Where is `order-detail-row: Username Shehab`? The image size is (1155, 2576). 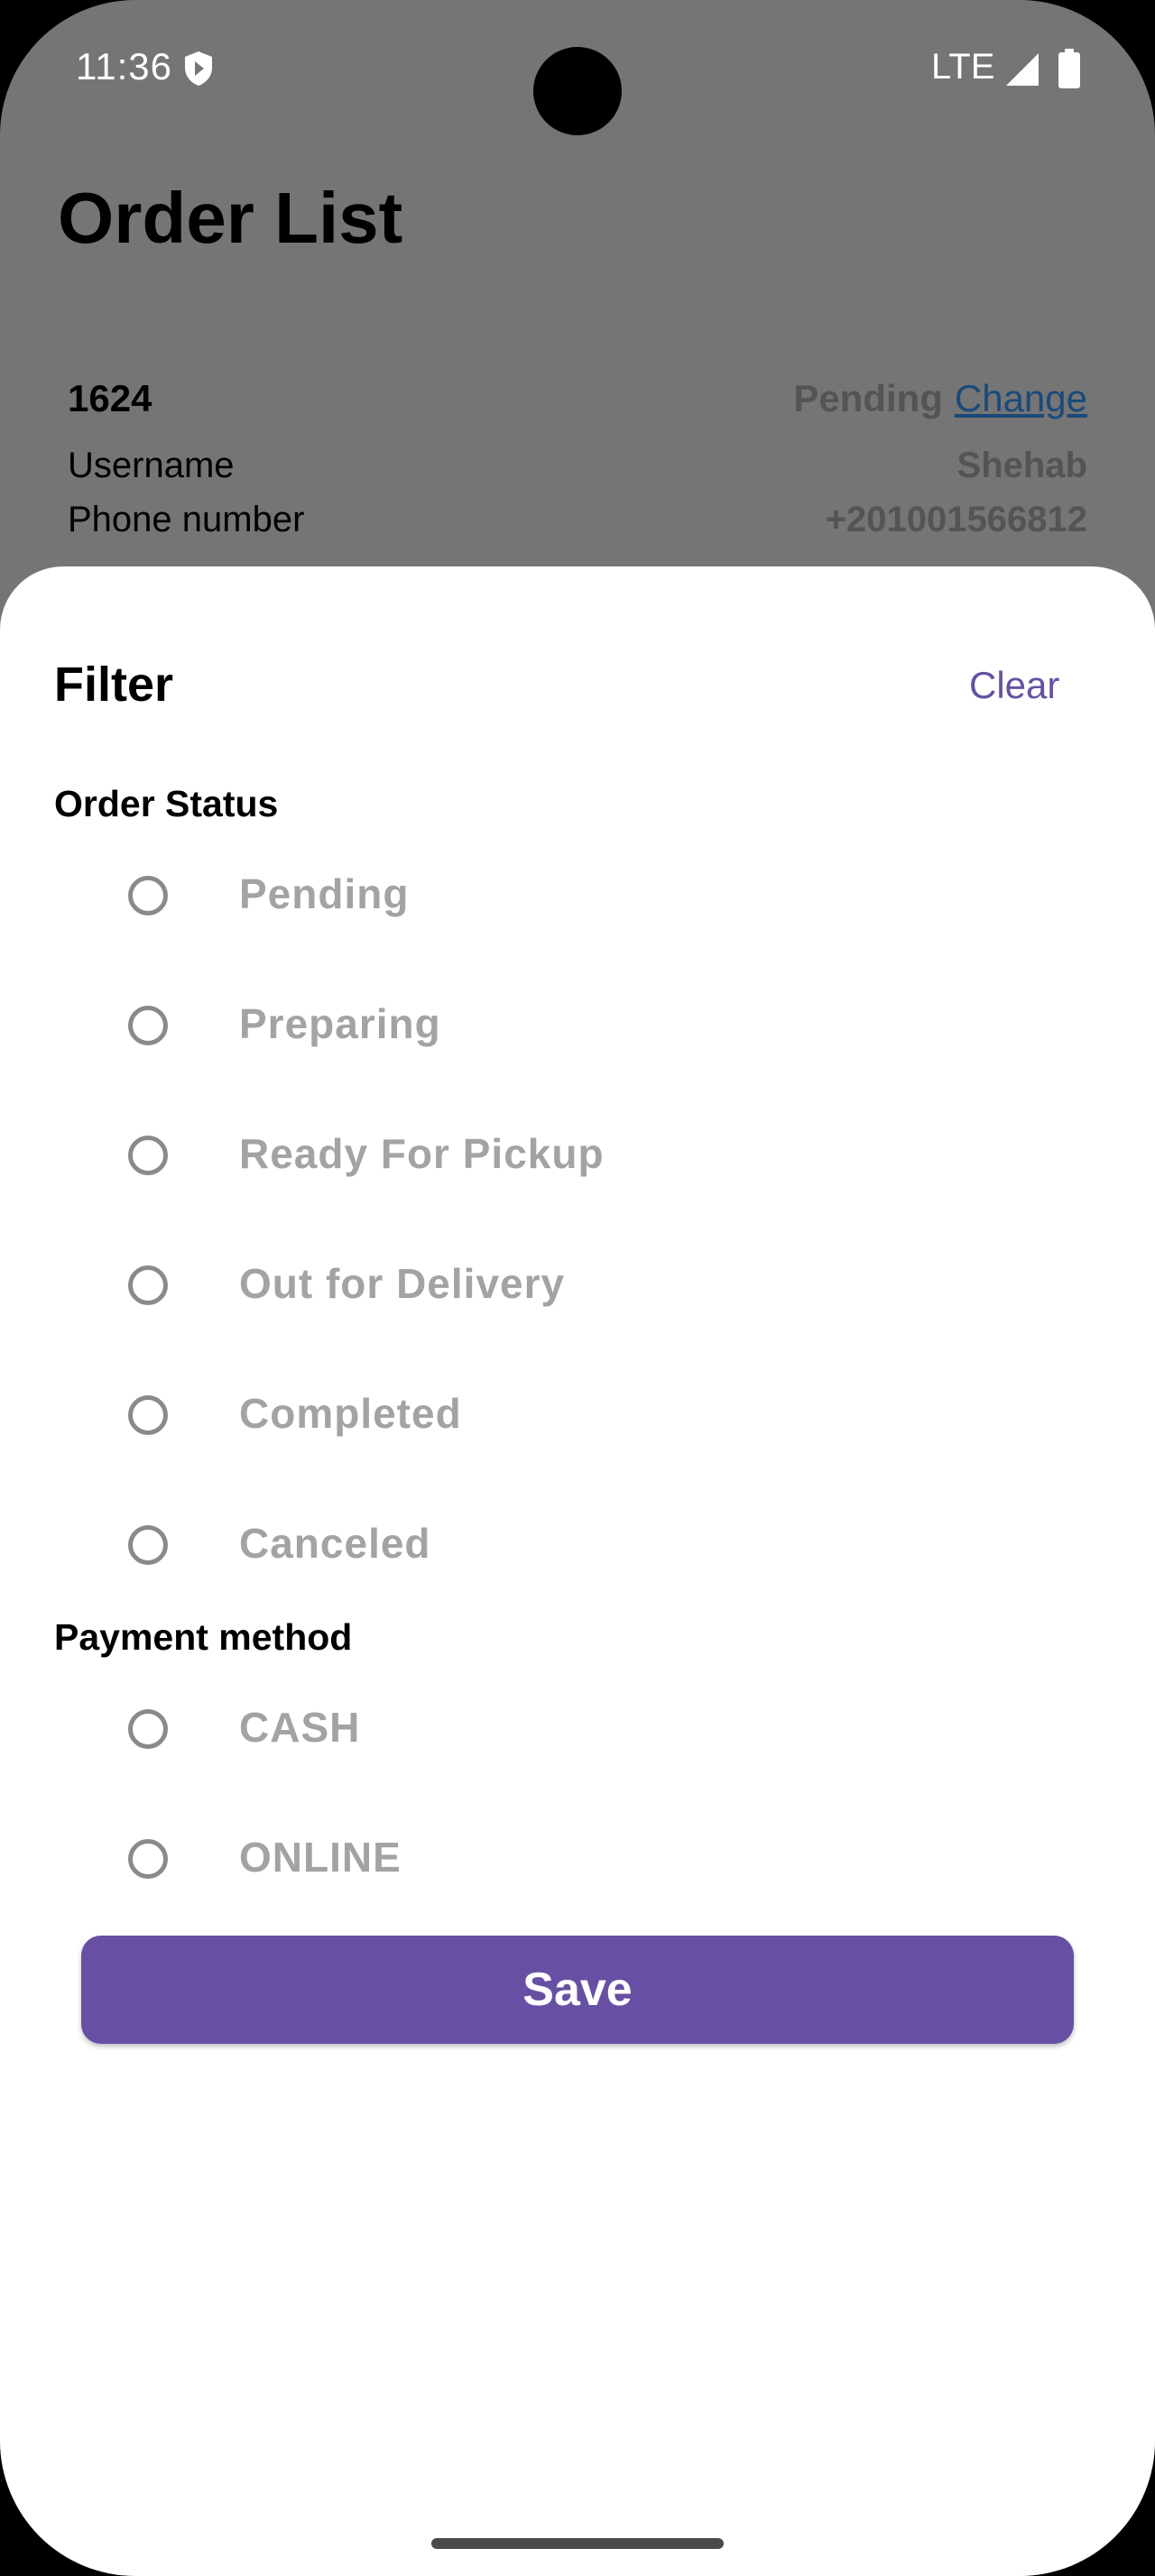
order-detail-row: Username Shehab is located at coordinates (577, 473).